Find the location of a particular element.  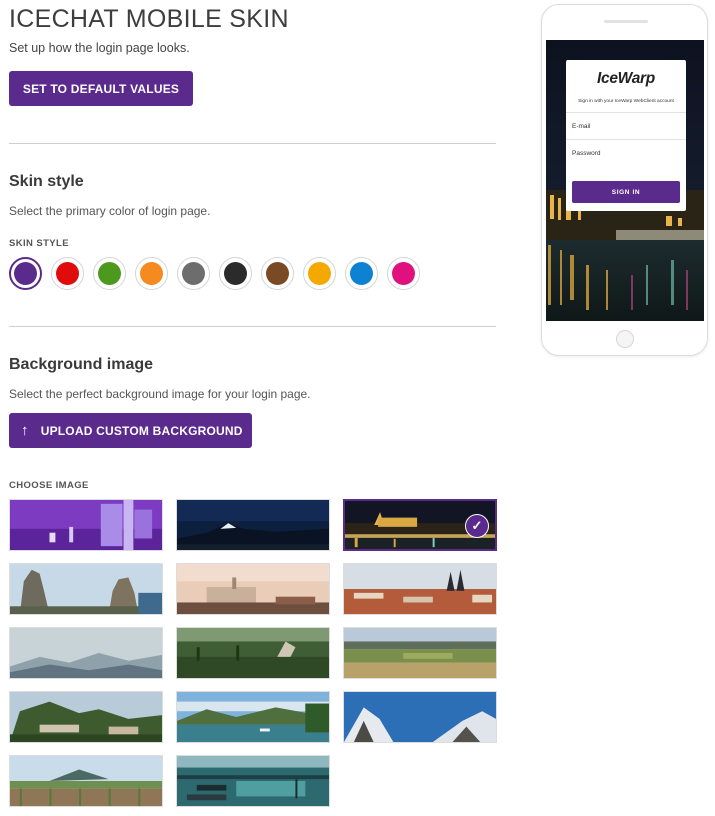

background-thumb-harbor-boats is located at coordinates (253, 781).